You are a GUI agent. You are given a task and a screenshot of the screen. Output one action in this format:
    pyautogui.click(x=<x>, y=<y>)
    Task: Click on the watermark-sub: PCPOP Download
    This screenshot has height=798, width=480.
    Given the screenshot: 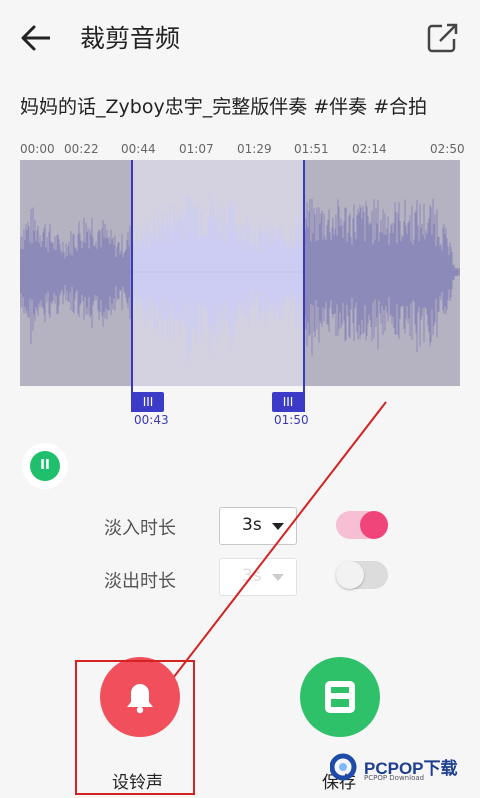 What is the action you would take?
    pyautogui.click(x=394, y=778)
    